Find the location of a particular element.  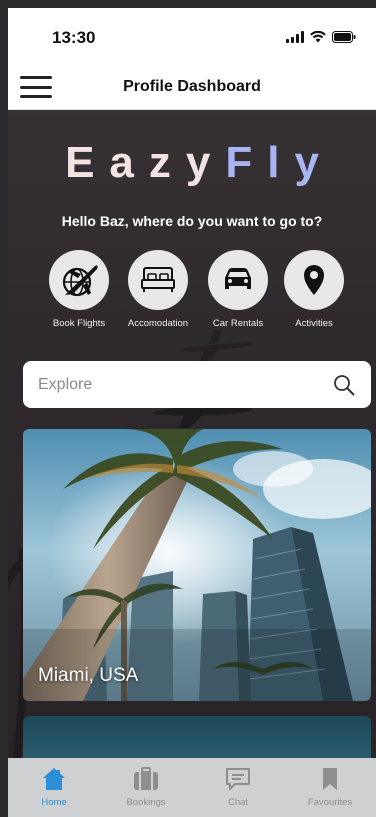

tab-label: Favourites is located at coordinates (330, 802).